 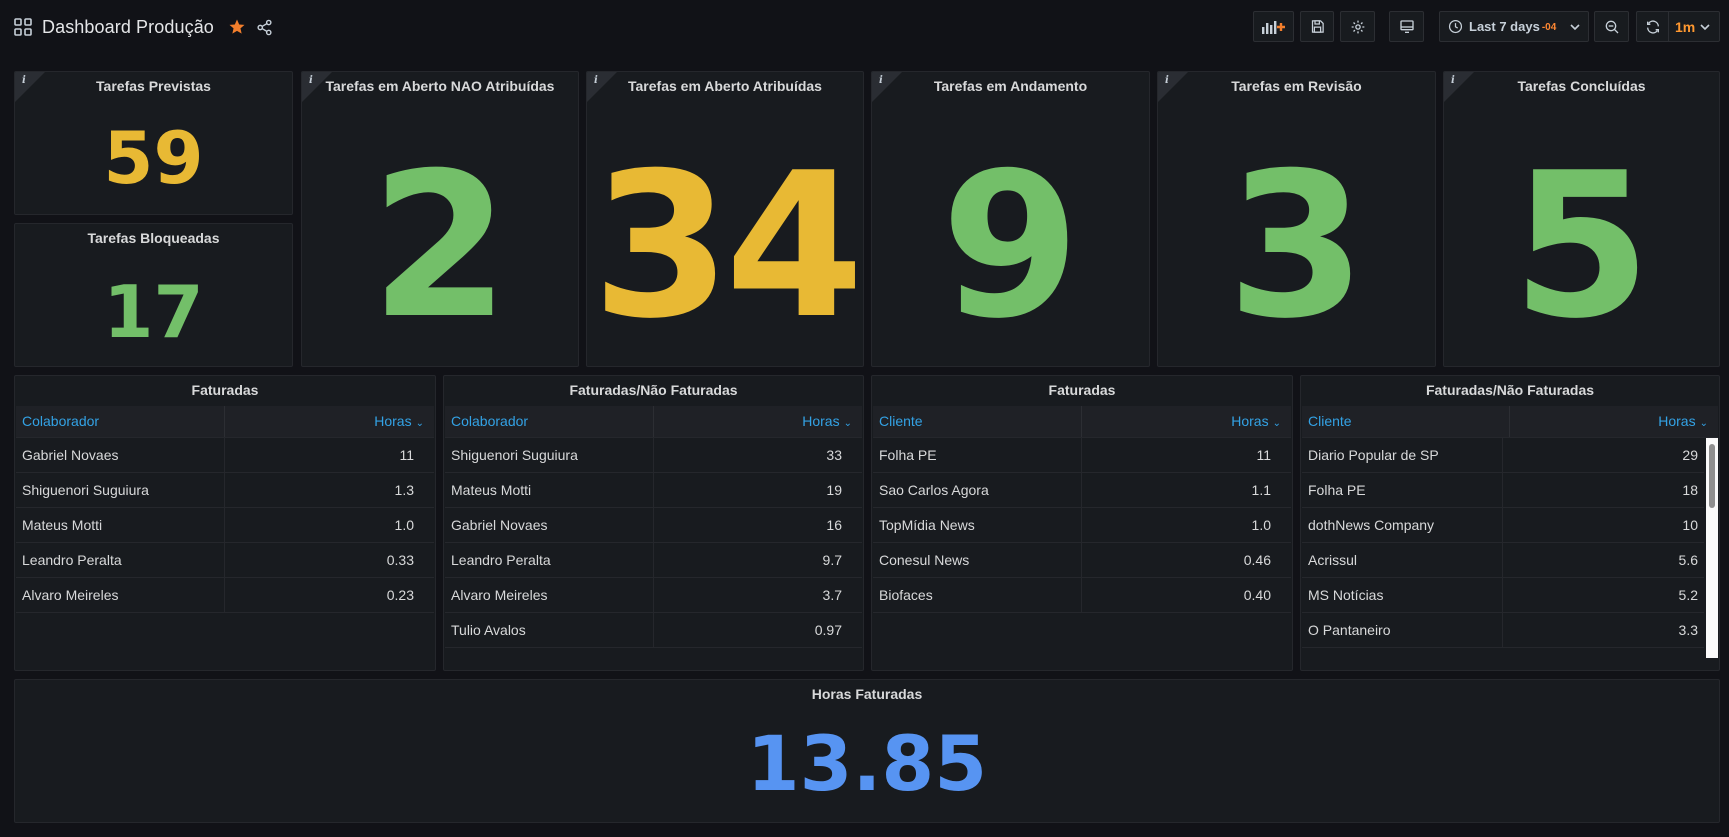 I want to click on time-range-picker: Last 7 days -04, so click(x=1514, y=26).